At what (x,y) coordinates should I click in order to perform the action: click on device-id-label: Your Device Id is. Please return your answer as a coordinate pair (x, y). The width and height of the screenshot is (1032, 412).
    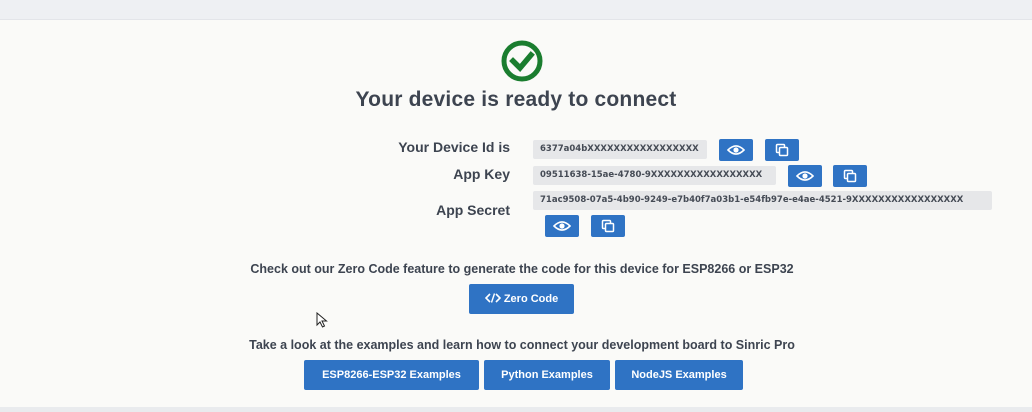
    Looking at the image, I should click on (454, 147).